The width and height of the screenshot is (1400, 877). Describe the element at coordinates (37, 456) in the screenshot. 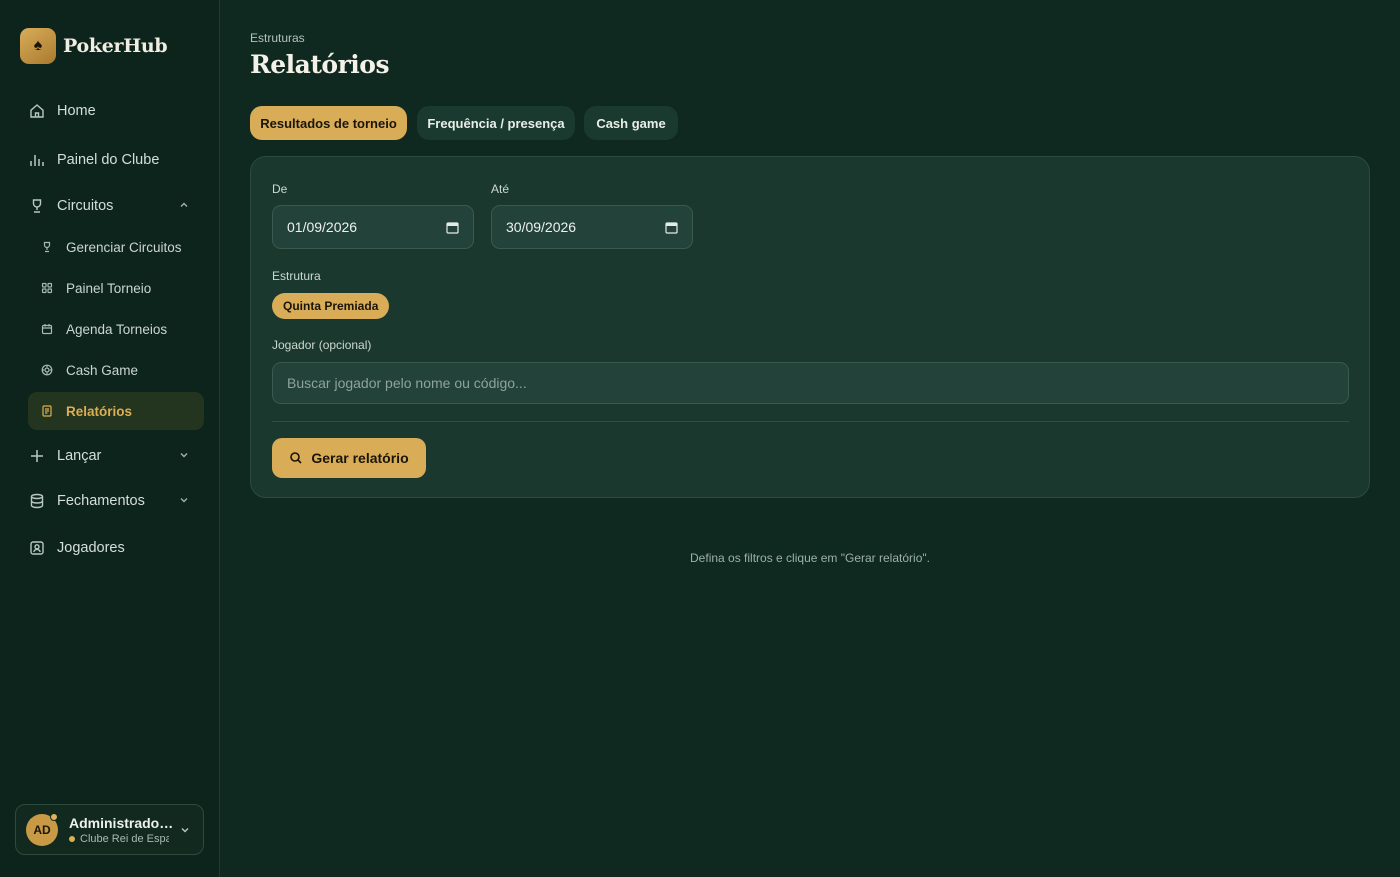

I see `plus-icon` at that location.